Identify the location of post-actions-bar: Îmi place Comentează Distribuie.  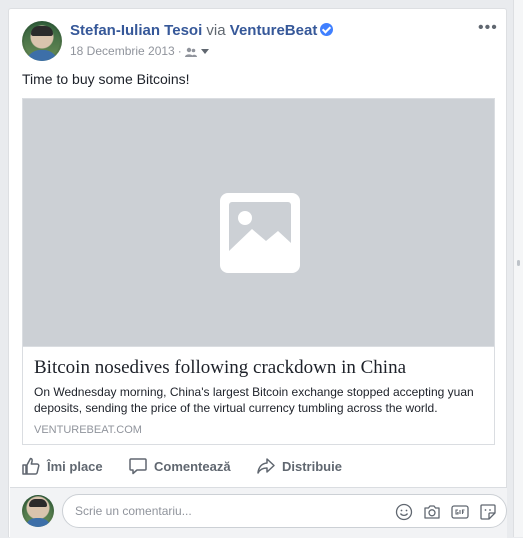
(257, 466).